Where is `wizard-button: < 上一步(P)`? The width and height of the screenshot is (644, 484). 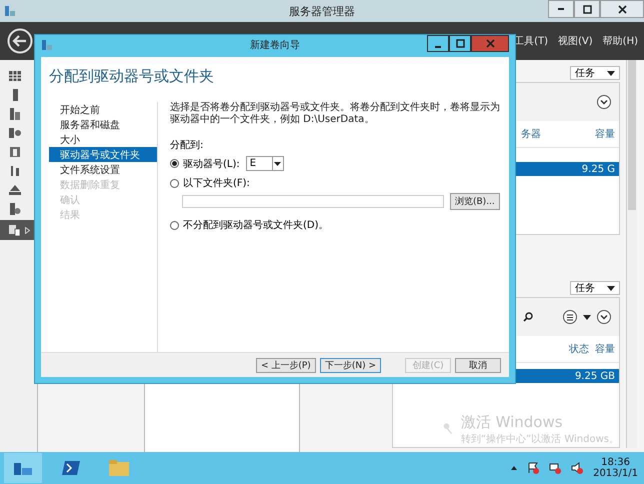 wizard-button: < 上一步(P) is located at coordinates (286, 365).